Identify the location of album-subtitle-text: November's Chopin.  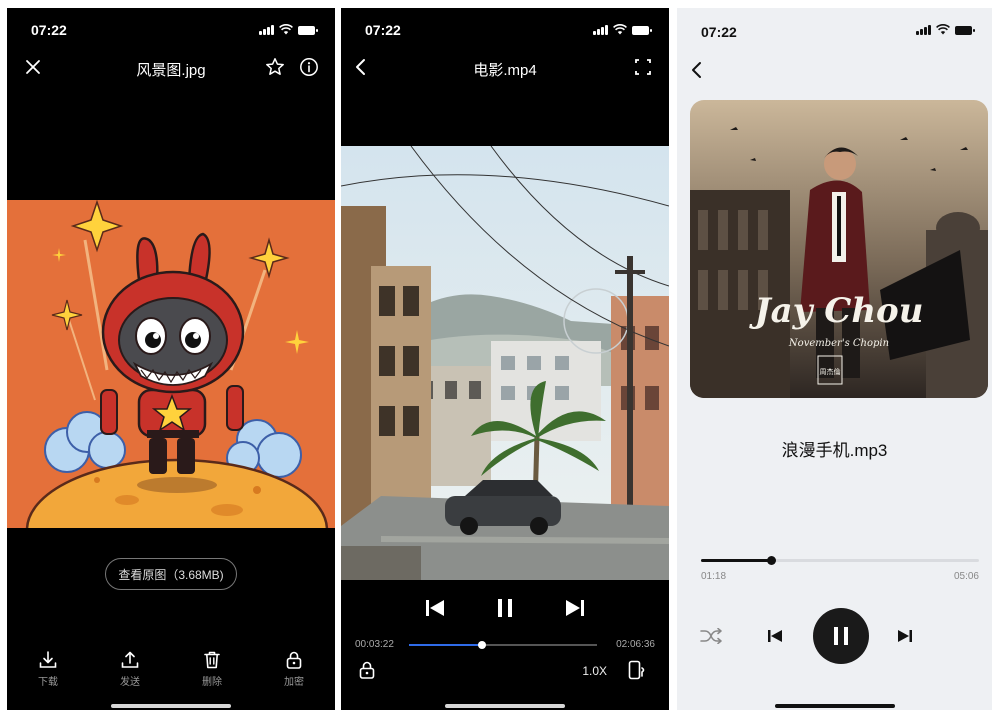
(838, 343).